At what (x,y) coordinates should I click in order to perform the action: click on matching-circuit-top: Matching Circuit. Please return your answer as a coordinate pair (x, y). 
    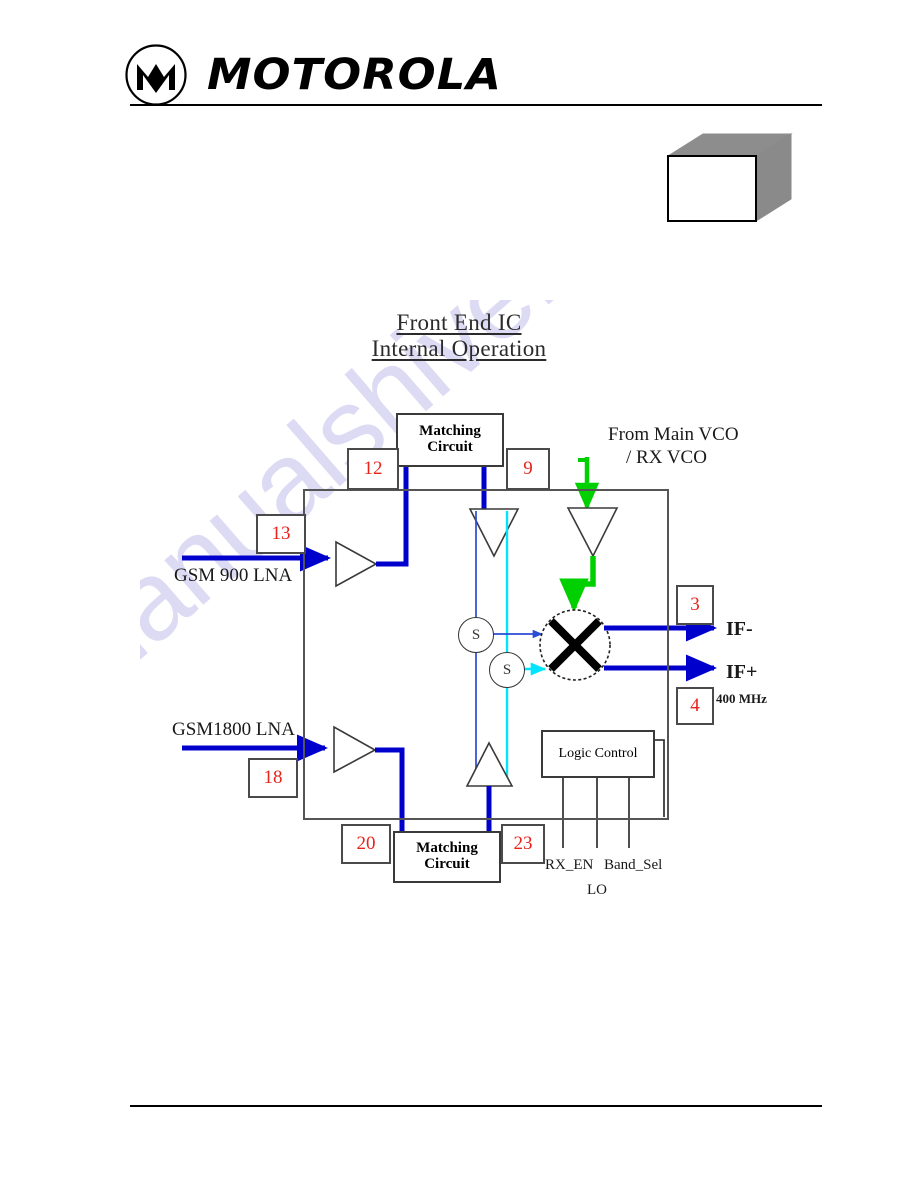
    Looking at the image, I should click on (450, 440).